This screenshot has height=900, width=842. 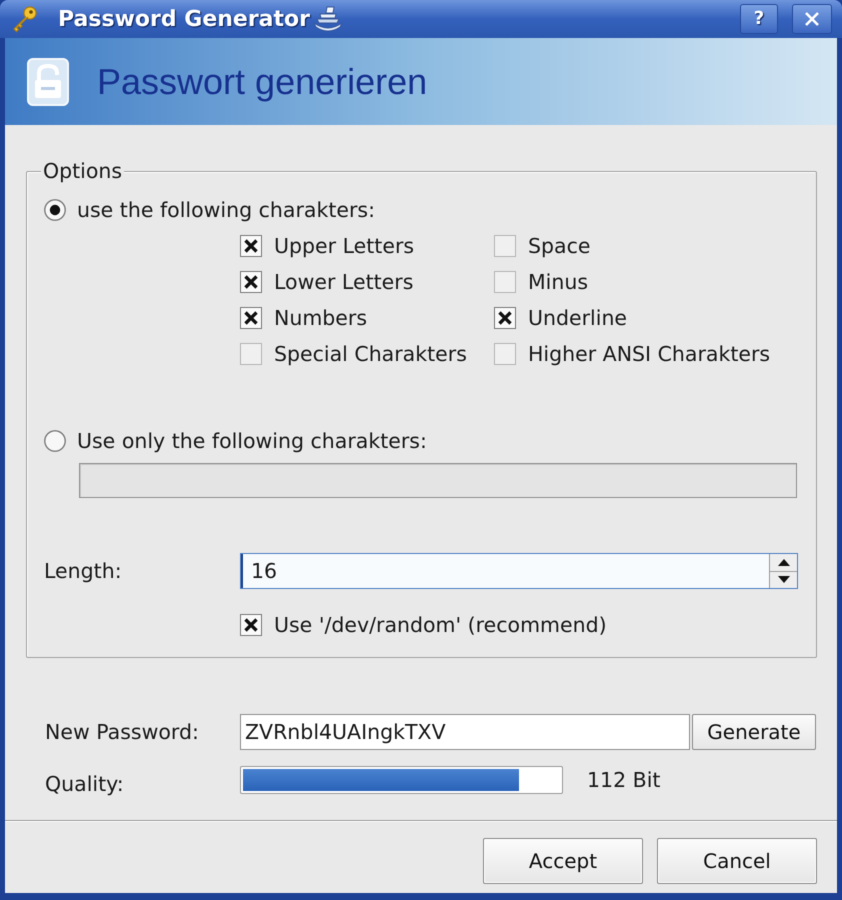 I want to click on generate-button: Generate, so click(x=754, y=732).